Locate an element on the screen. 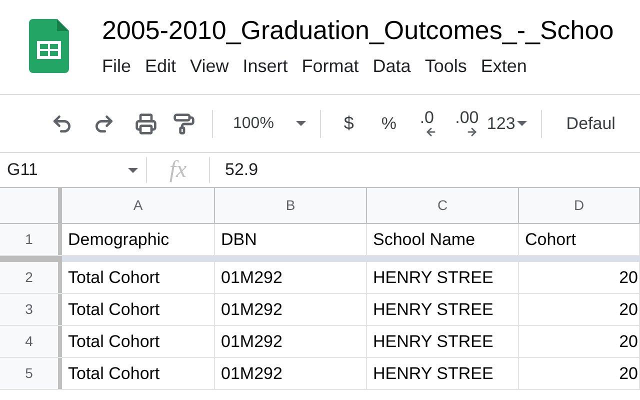 The height and width of the screenshot is (400, 640). number-format-dropdown: 123 is located at coordinates (507, 124).